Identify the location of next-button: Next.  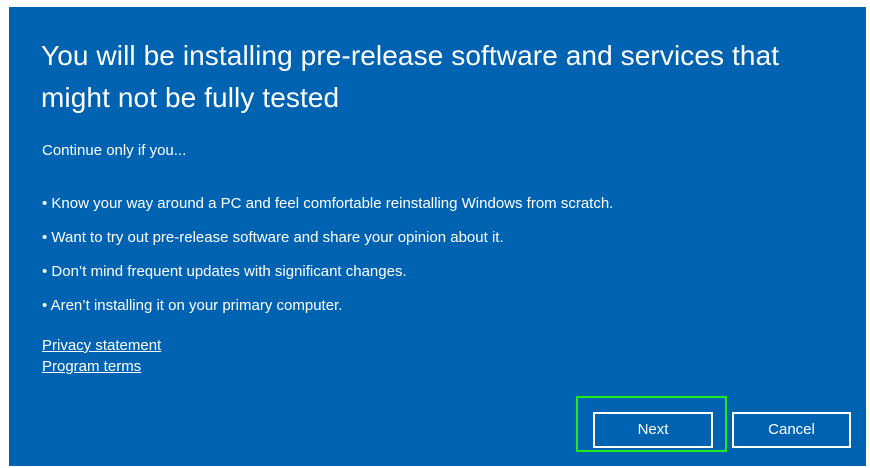
(653, 430).